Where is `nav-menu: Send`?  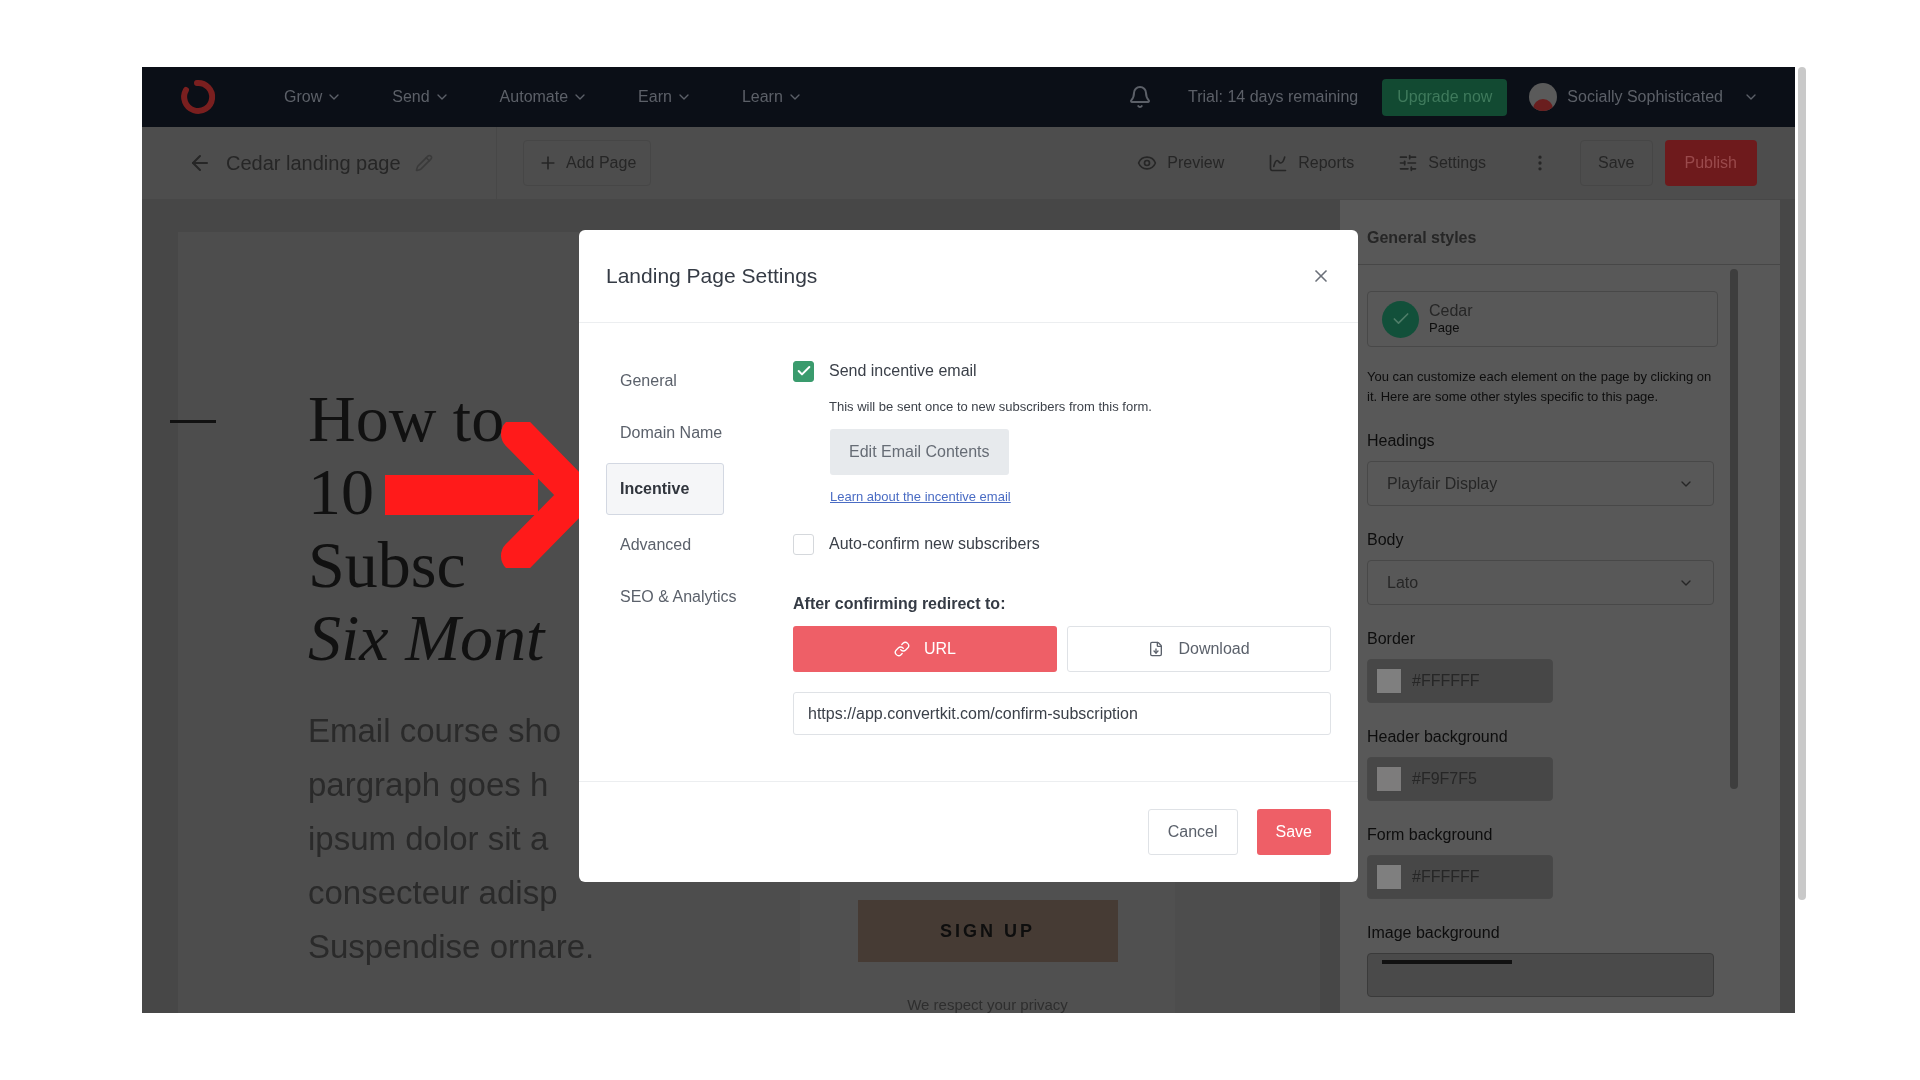
nav-menu: Send is located at coordinates (421, 97).